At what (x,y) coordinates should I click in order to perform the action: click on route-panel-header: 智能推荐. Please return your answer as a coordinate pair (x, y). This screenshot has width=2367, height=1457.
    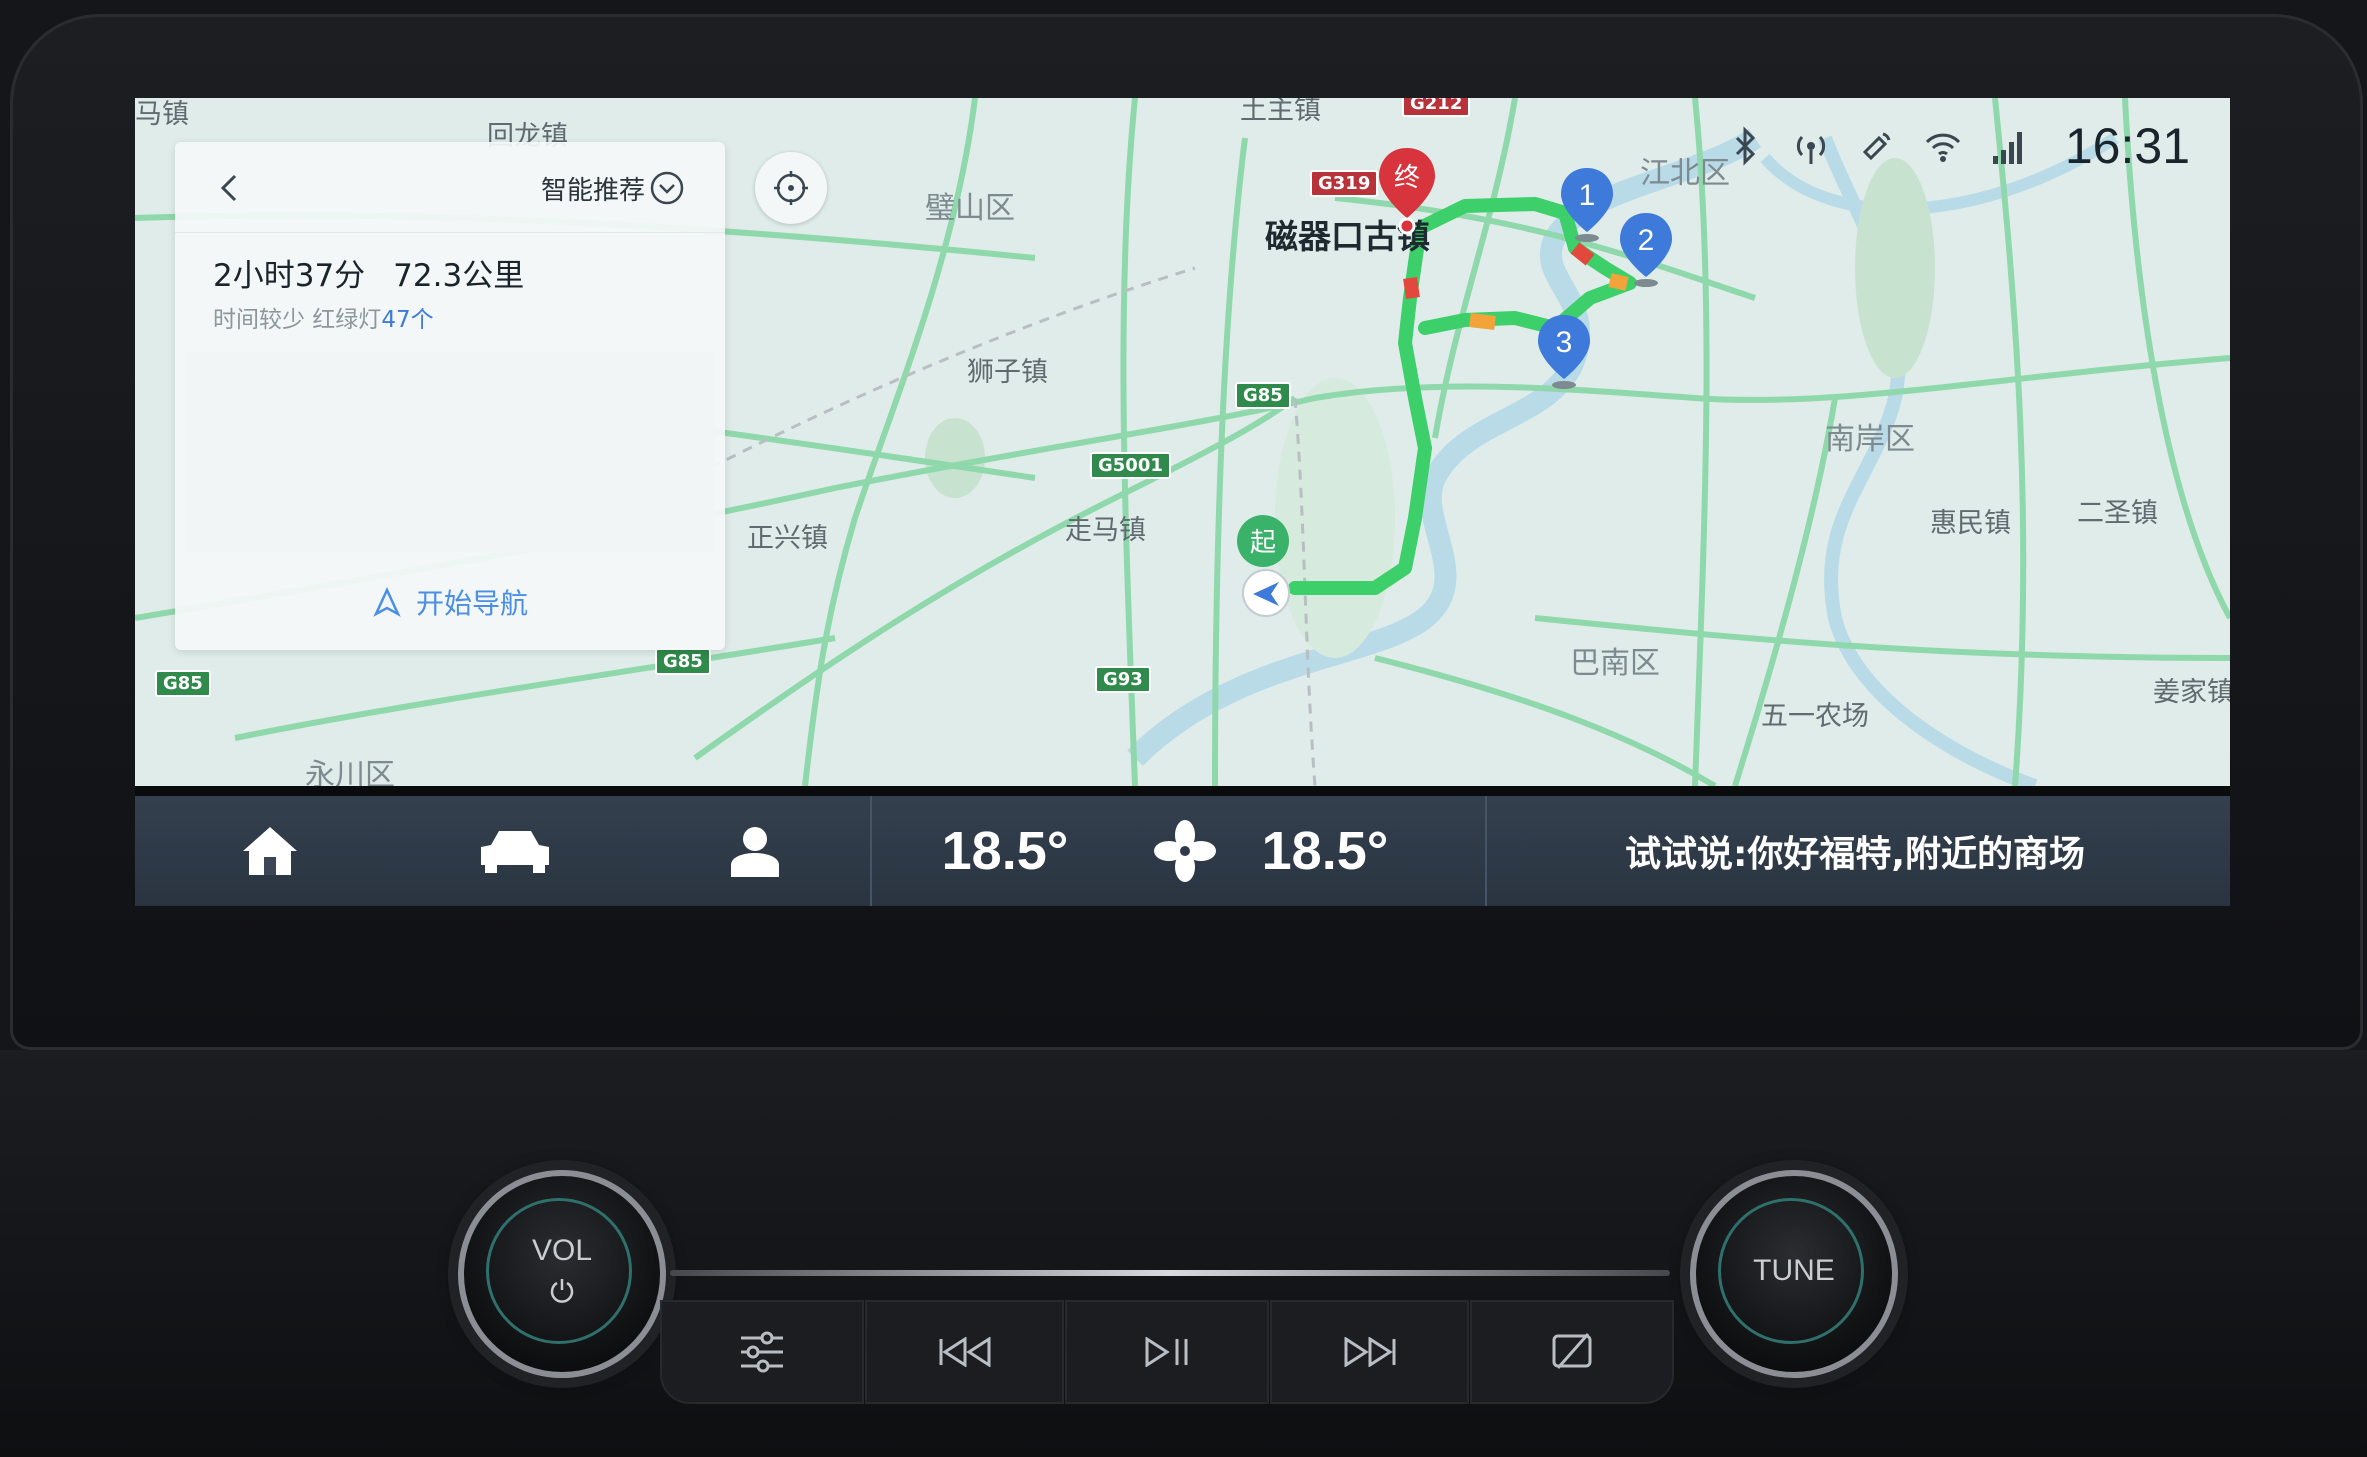
    Looking at the image, I should click on (450, 187).